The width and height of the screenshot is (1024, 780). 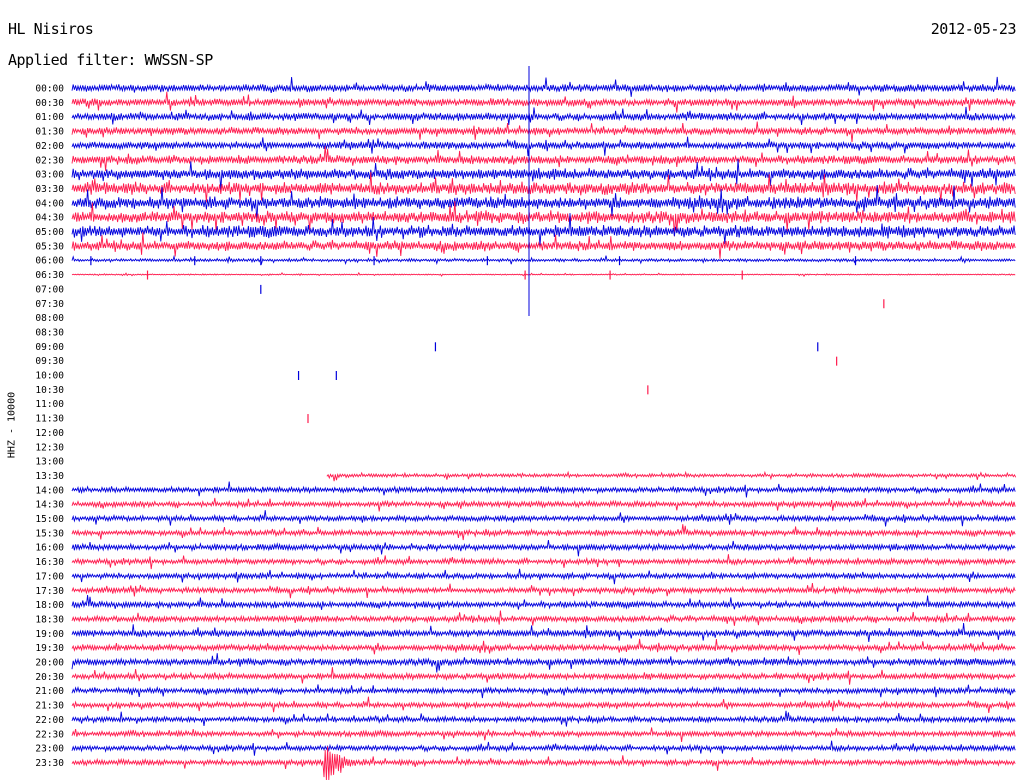 What do you see at coordinates (49, 634) in the screenshot?
I see `time-tick-label: 19:00` at bounding box center [49, 634].